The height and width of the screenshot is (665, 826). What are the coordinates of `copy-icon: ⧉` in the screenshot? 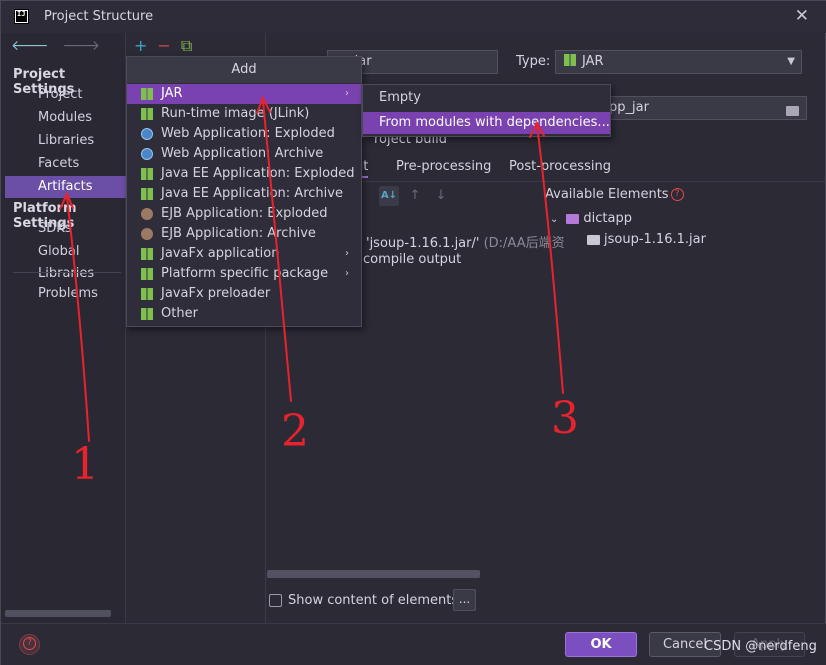 It's located at (186, 45).